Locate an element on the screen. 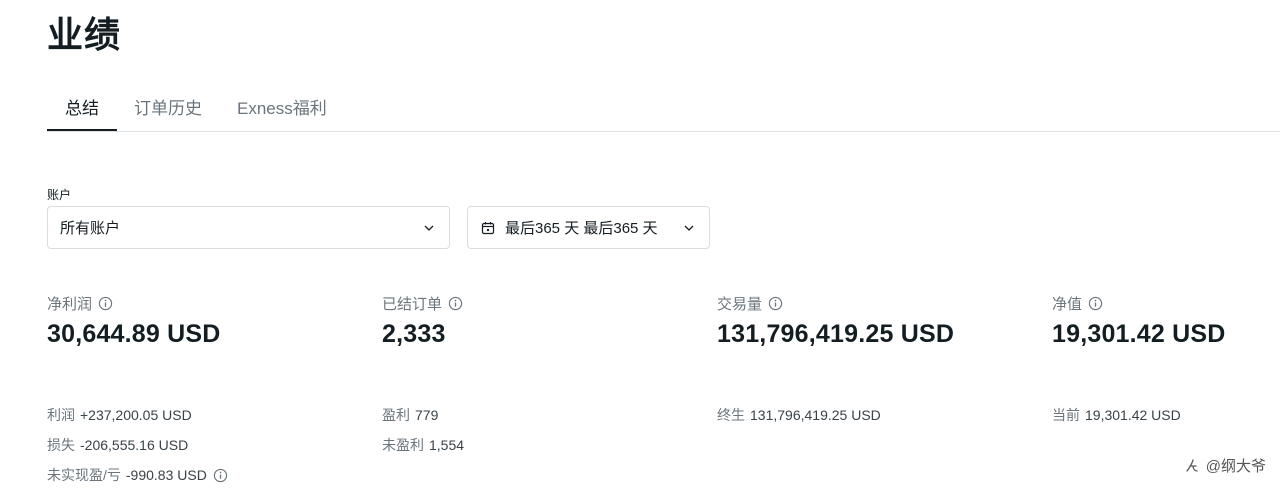 The image size is (1280, 497). stat-value: 2,333 is located at coordinates (414, 334).